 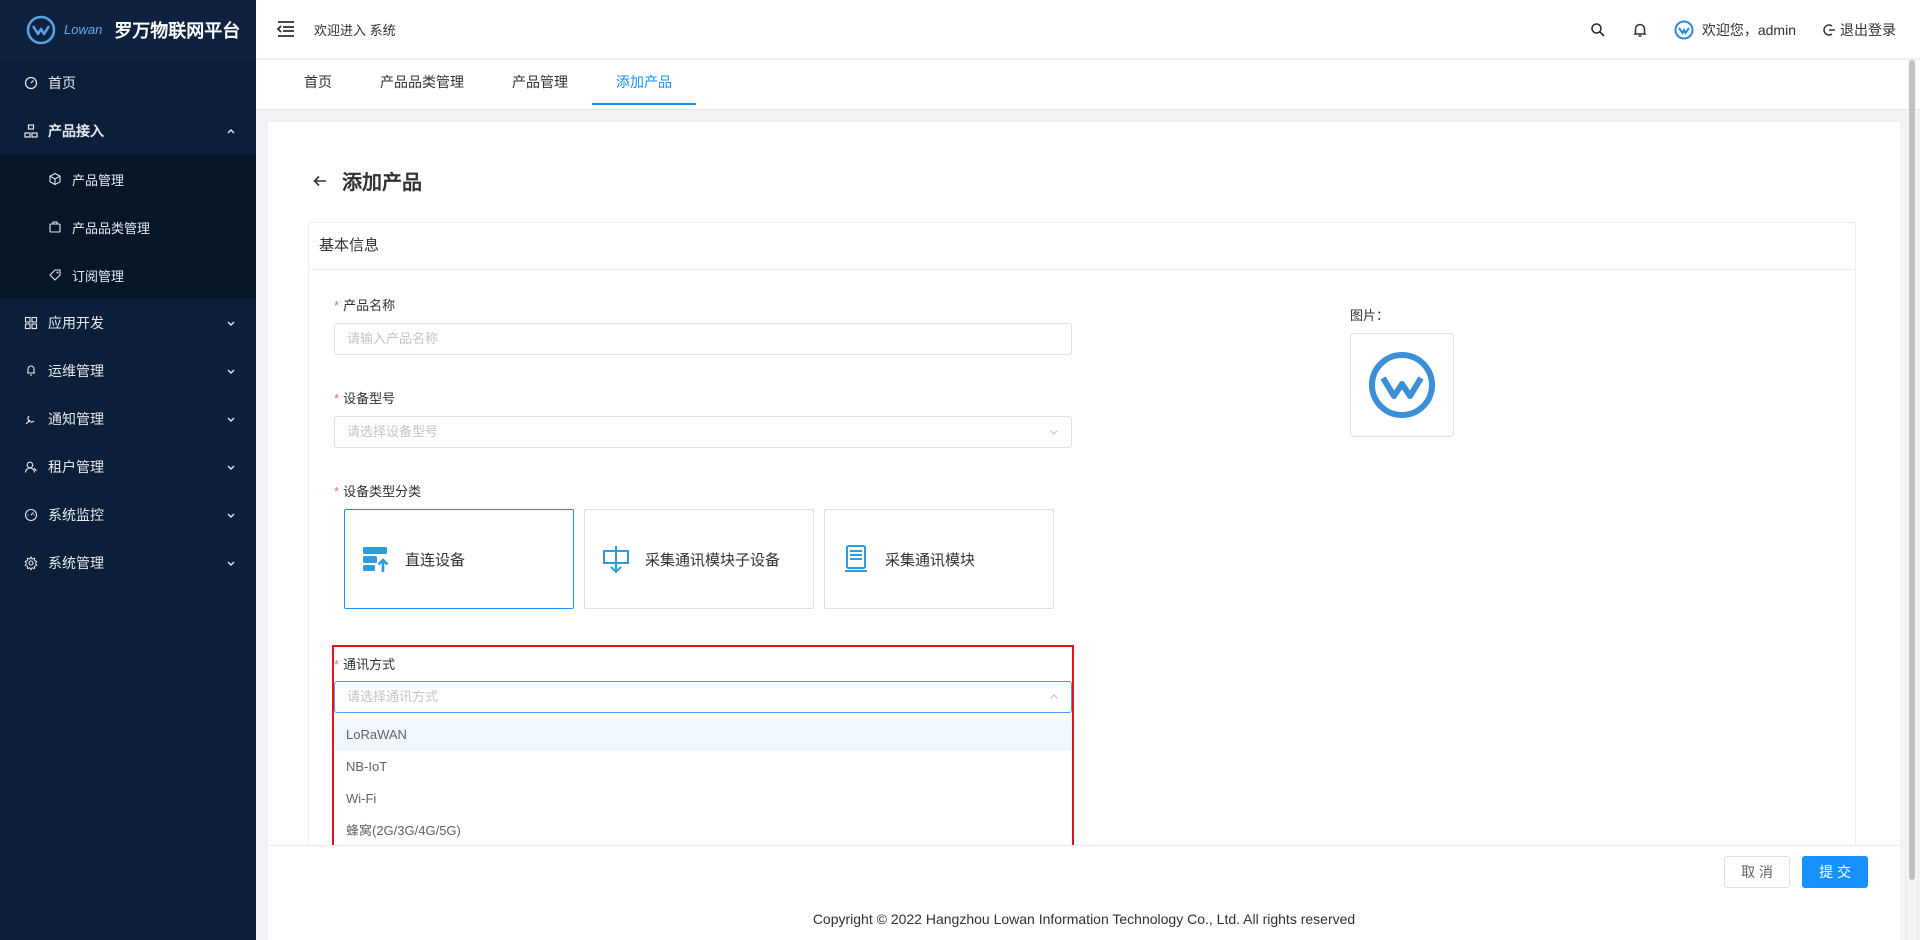 I want to click on sidebar-item-label: 首页, so click(x=62, y=83).